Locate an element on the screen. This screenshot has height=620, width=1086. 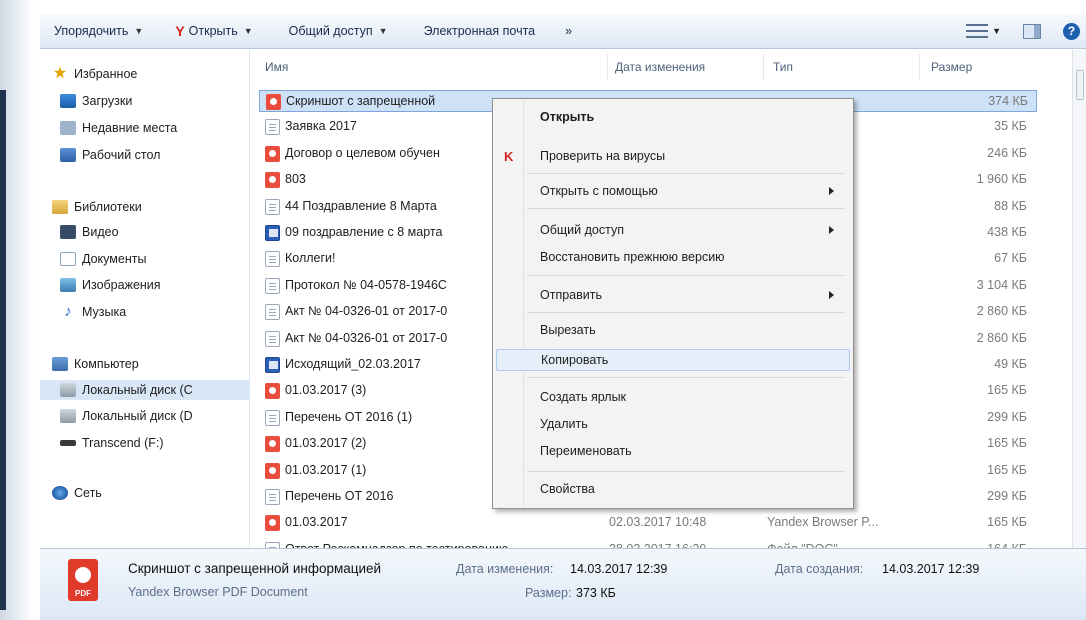
change-view-icon is located at coordinates (977, 31).